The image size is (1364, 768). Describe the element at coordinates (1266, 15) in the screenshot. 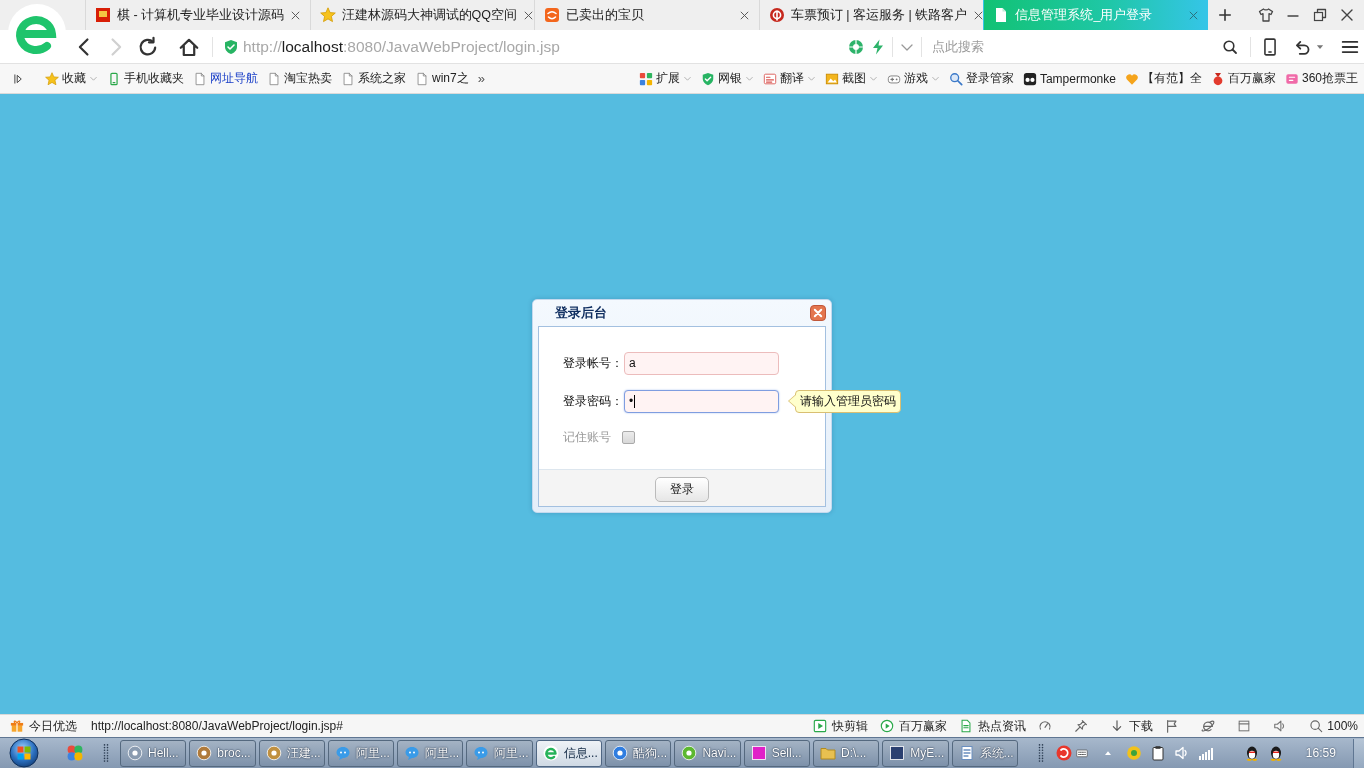

I see `shirt-icon` at that location.